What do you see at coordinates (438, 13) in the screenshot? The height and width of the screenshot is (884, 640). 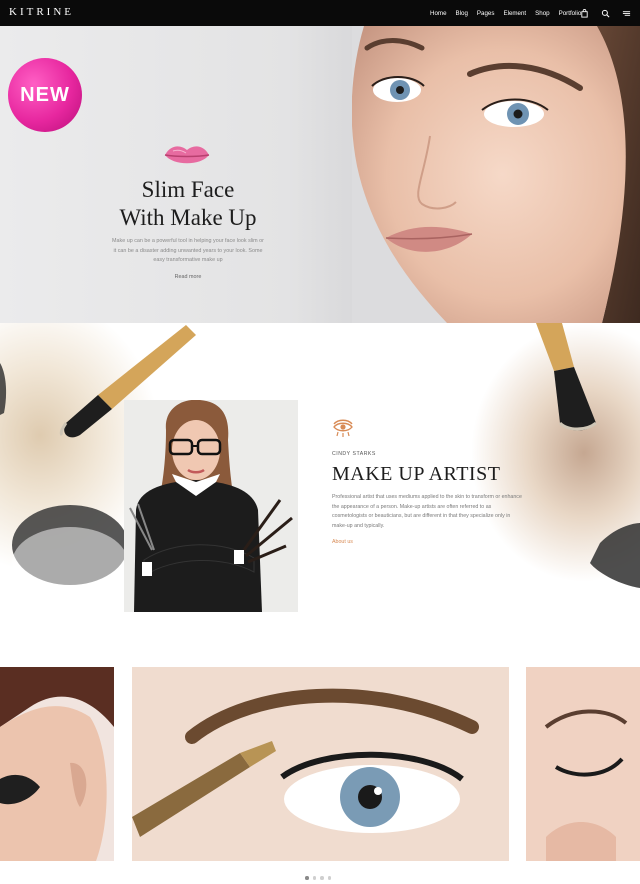 I see `nav-home: Home` at bounding box center [438, 13].